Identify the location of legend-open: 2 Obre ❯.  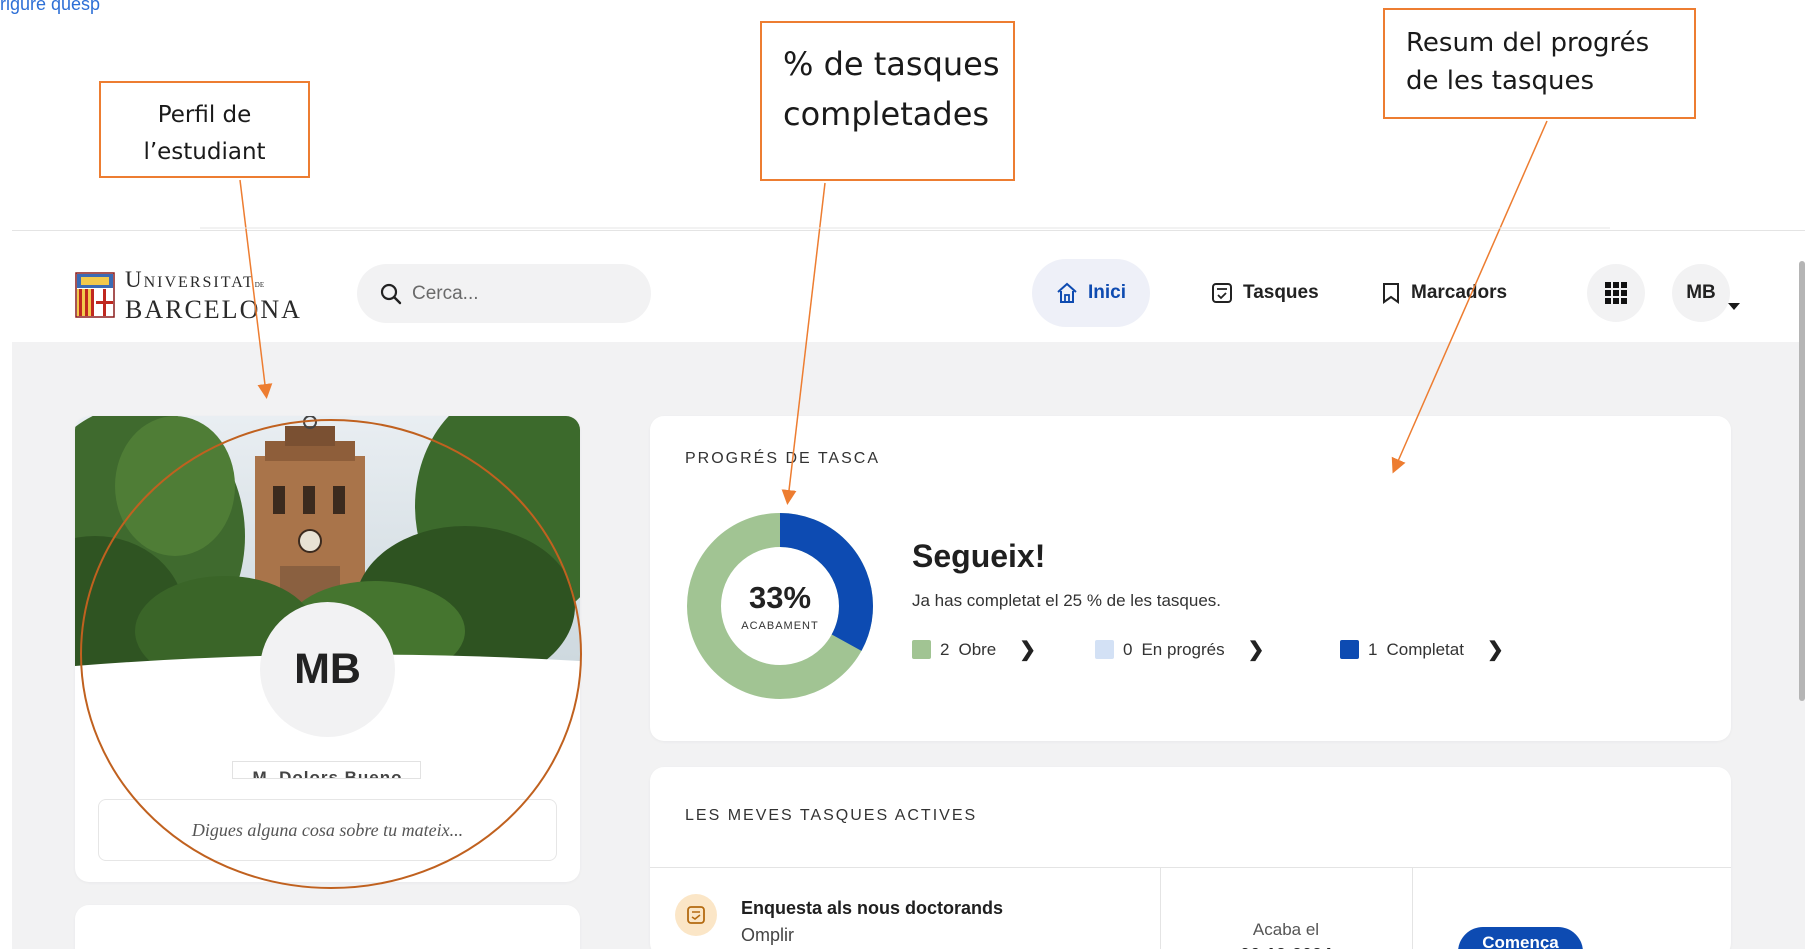
(974, 649).